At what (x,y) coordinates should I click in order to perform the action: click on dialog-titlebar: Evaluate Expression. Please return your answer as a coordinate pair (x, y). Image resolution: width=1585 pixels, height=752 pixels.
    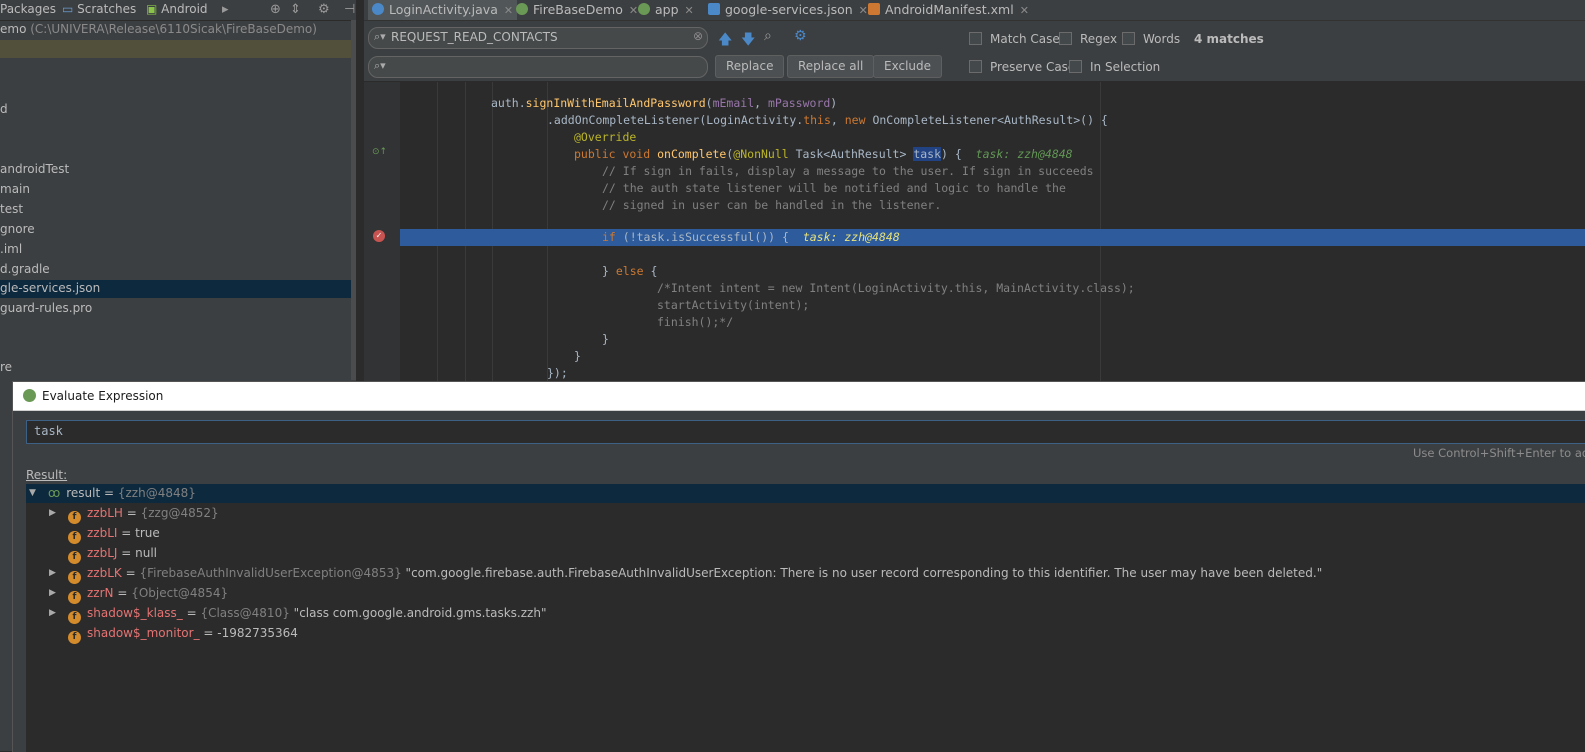
    Looking at the image, I should click on (799, 396).